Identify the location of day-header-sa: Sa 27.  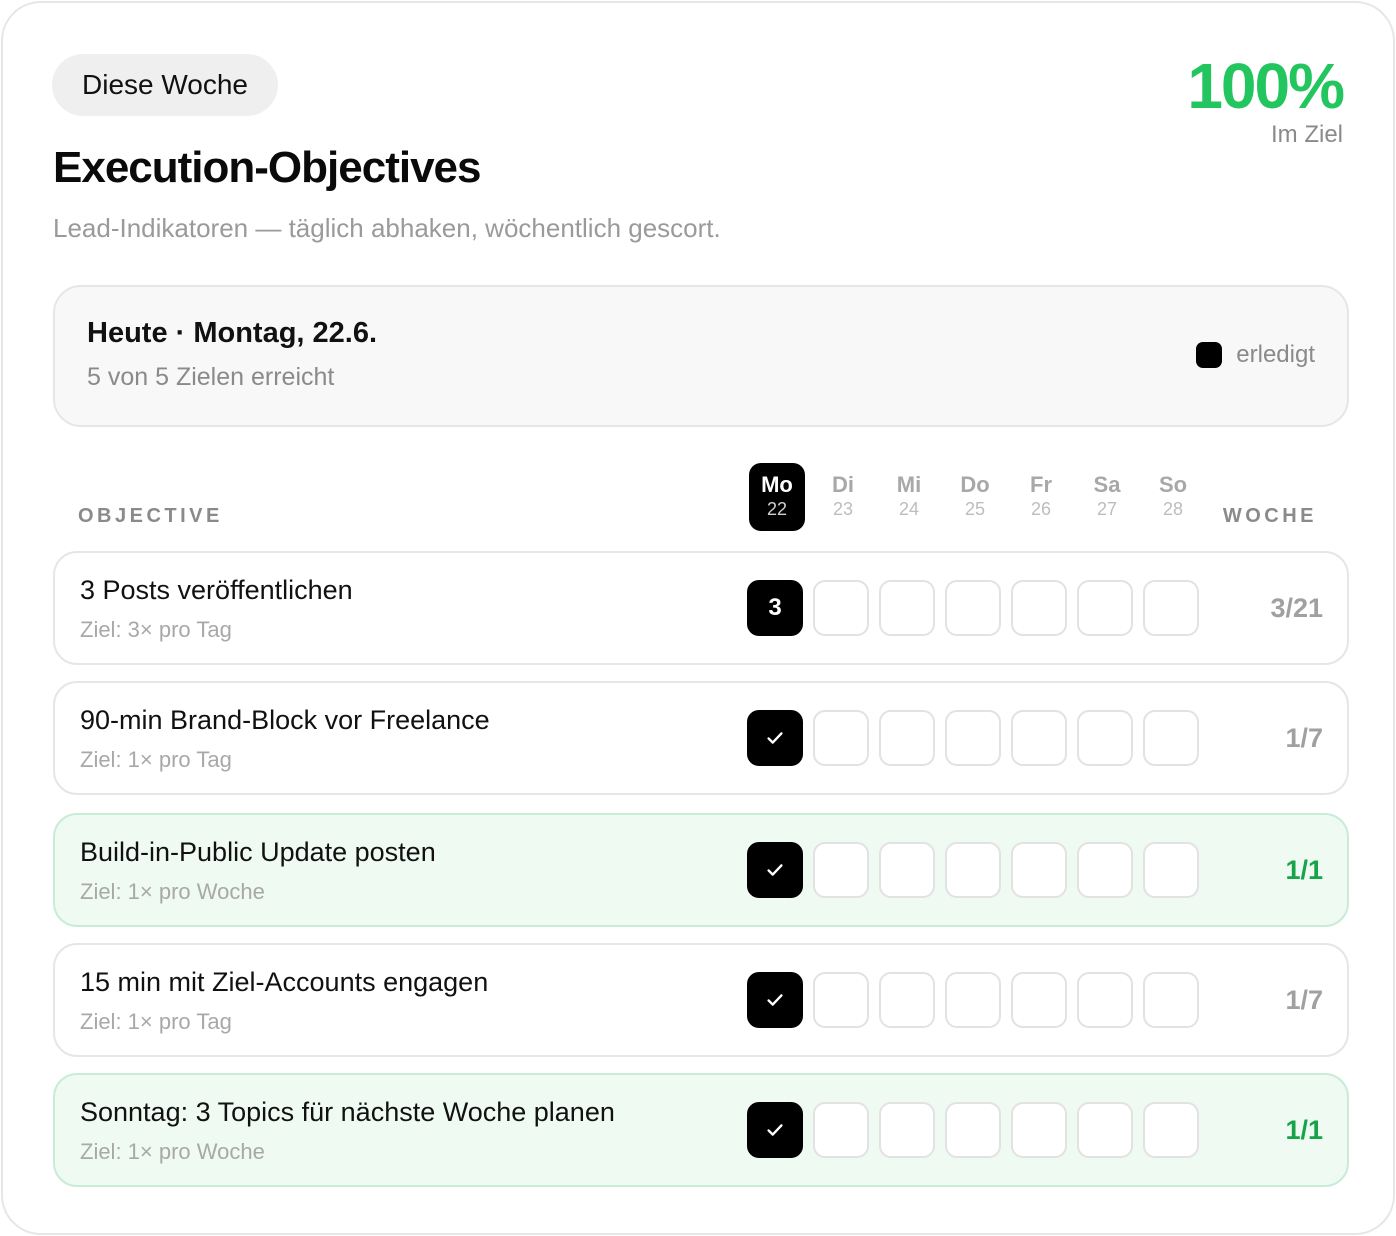
(1107, 497).